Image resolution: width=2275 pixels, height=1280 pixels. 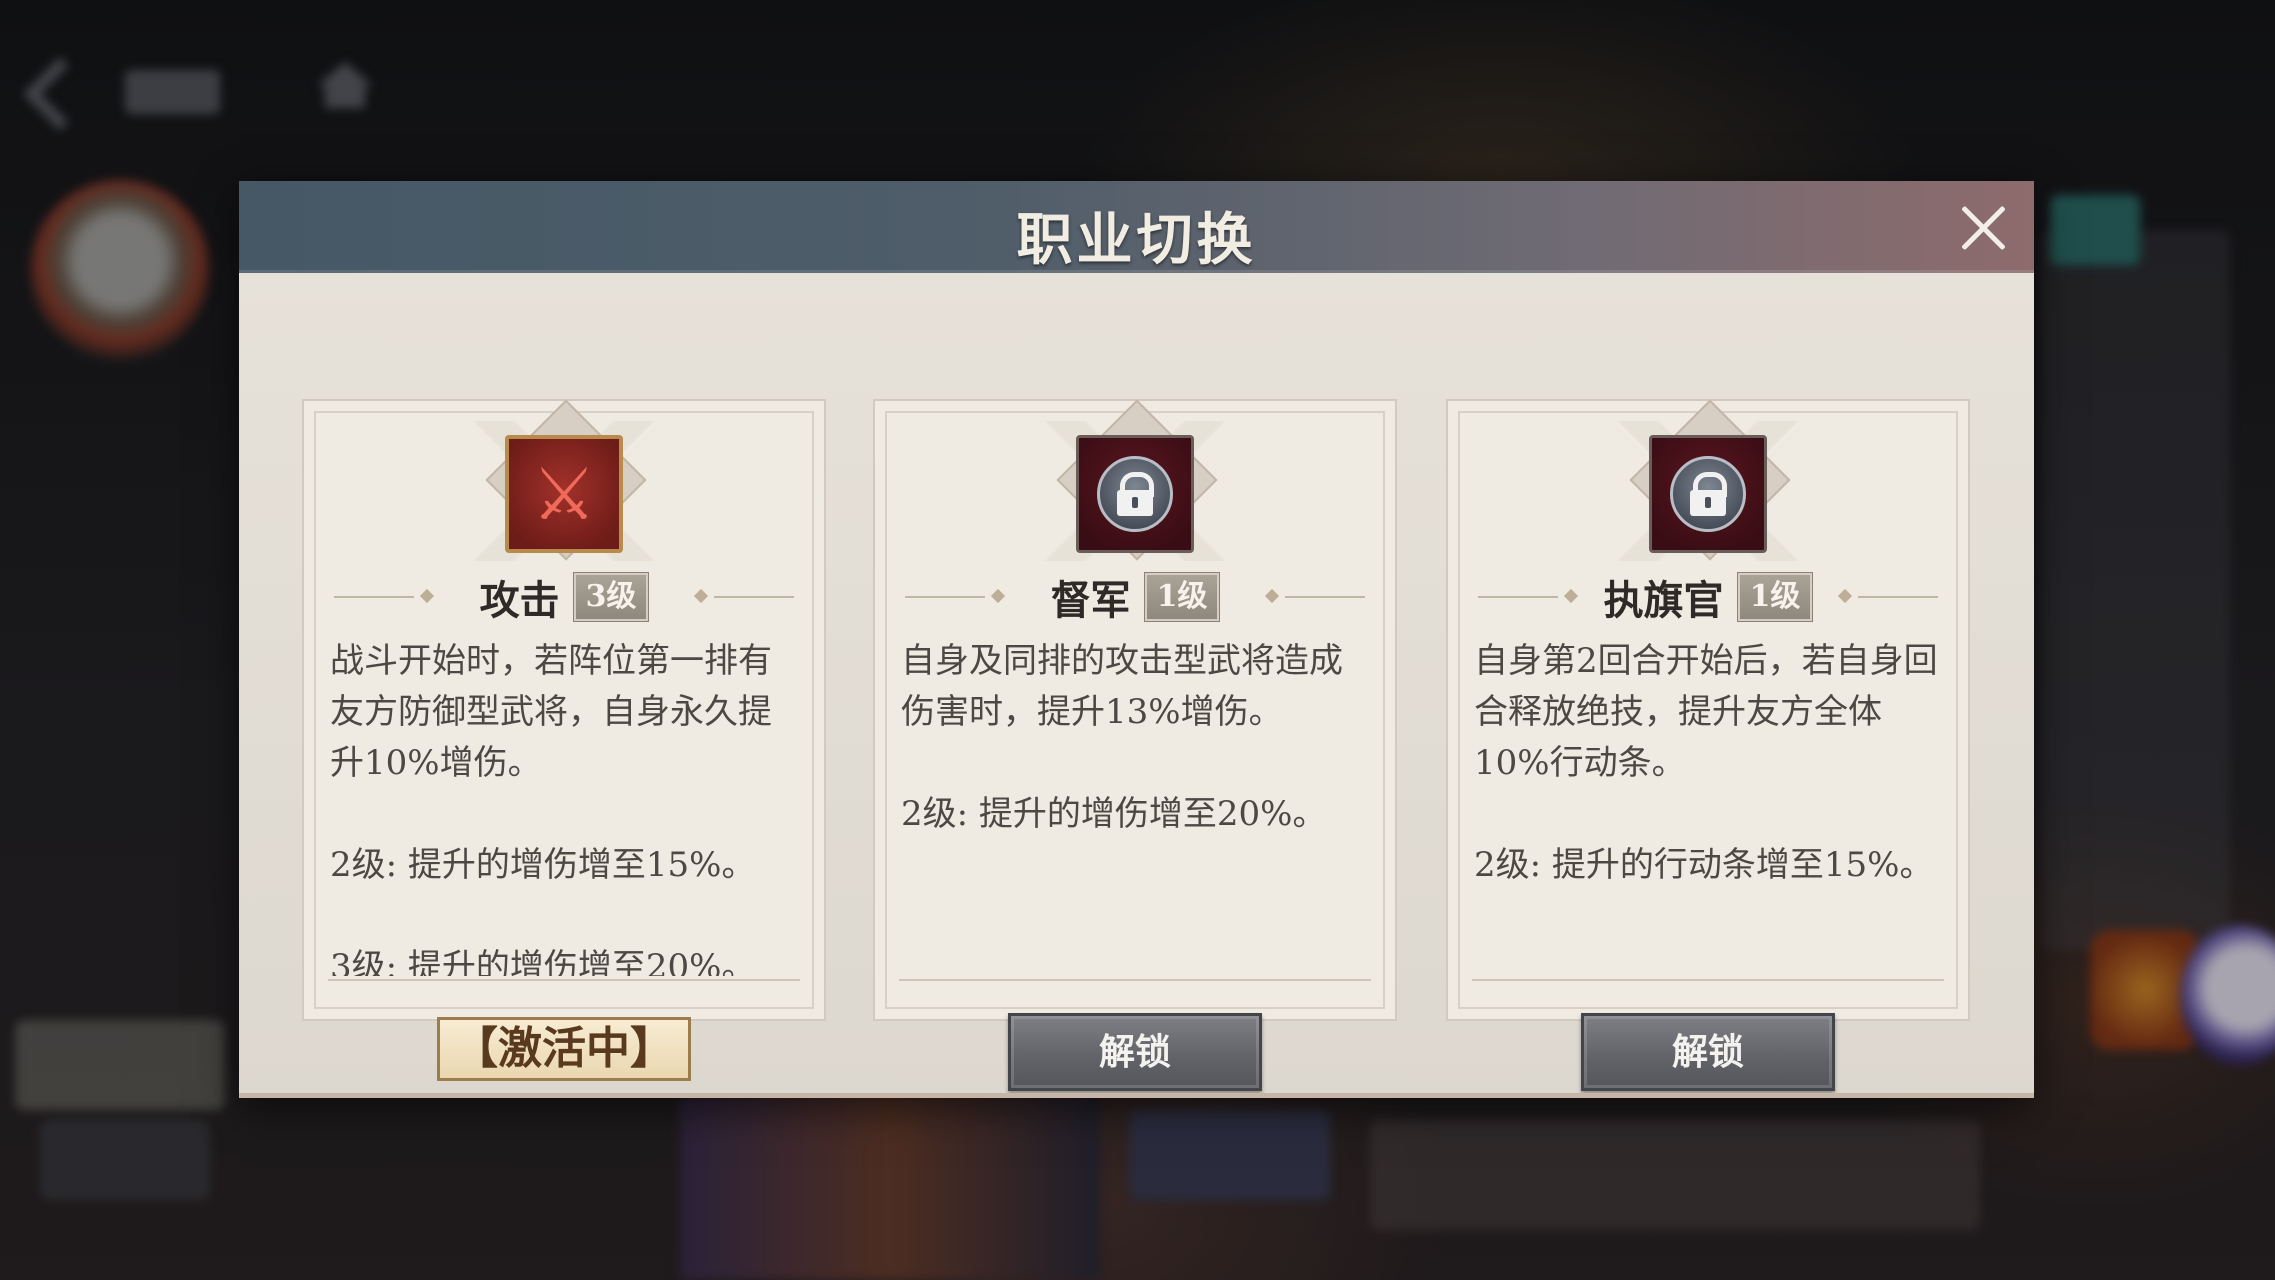 I want to click on sword-icon: ⚔, so click(x=564, y=494).